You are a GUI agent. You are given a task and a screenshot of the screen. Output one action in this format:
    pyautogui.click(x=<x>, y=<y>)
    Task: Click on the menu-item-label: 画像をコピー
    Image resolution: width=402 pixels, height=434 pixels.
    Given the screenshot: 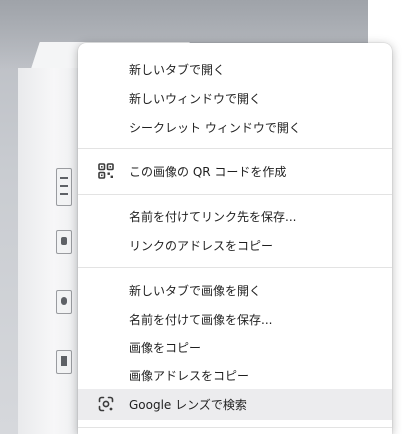 What is the action you would take?
    pyautogui.click(x=165, y=348)
    